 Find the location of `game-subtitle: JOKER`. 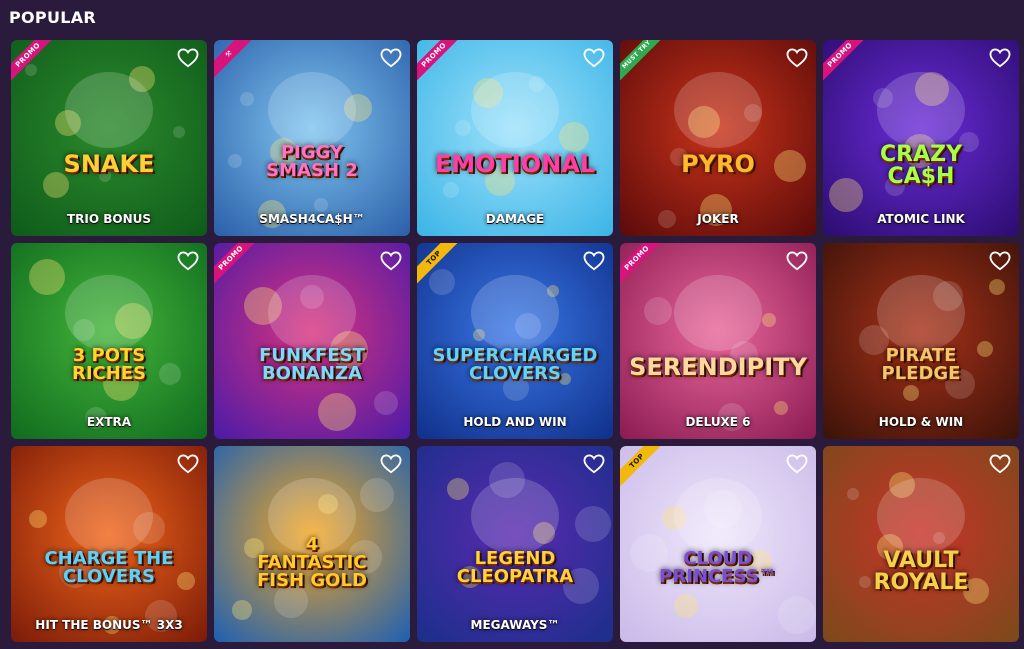

game-subtitle: JOKER is located at coordinates (718, 219).